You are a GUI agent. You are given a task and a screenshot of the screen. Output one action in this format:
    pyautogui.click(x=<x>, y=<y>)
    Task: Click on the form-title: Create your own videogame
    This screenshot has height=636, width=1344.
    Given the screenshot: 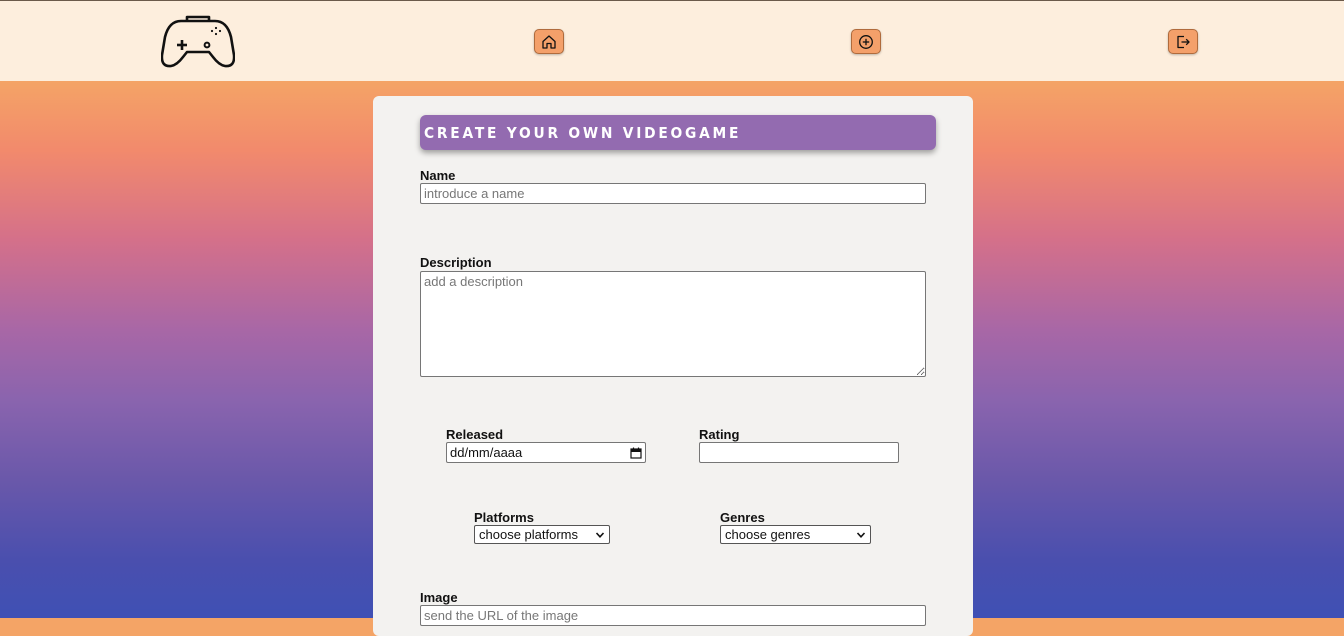 What is the action you would take?
    pyautogui.click(x=583, y=132)
    